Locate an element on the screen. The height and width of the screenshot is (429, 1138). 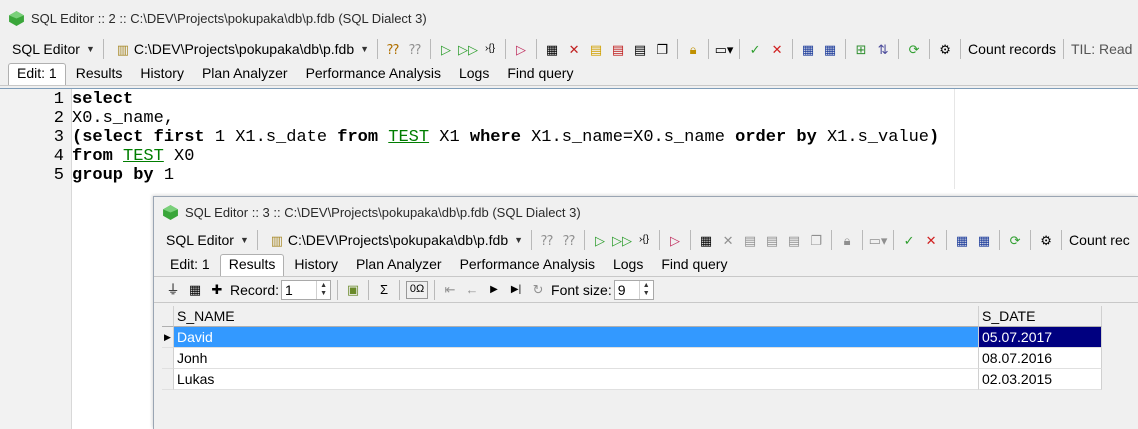
record-spinner: 1 ▲ ▼ is located at coordinates (306, 289).